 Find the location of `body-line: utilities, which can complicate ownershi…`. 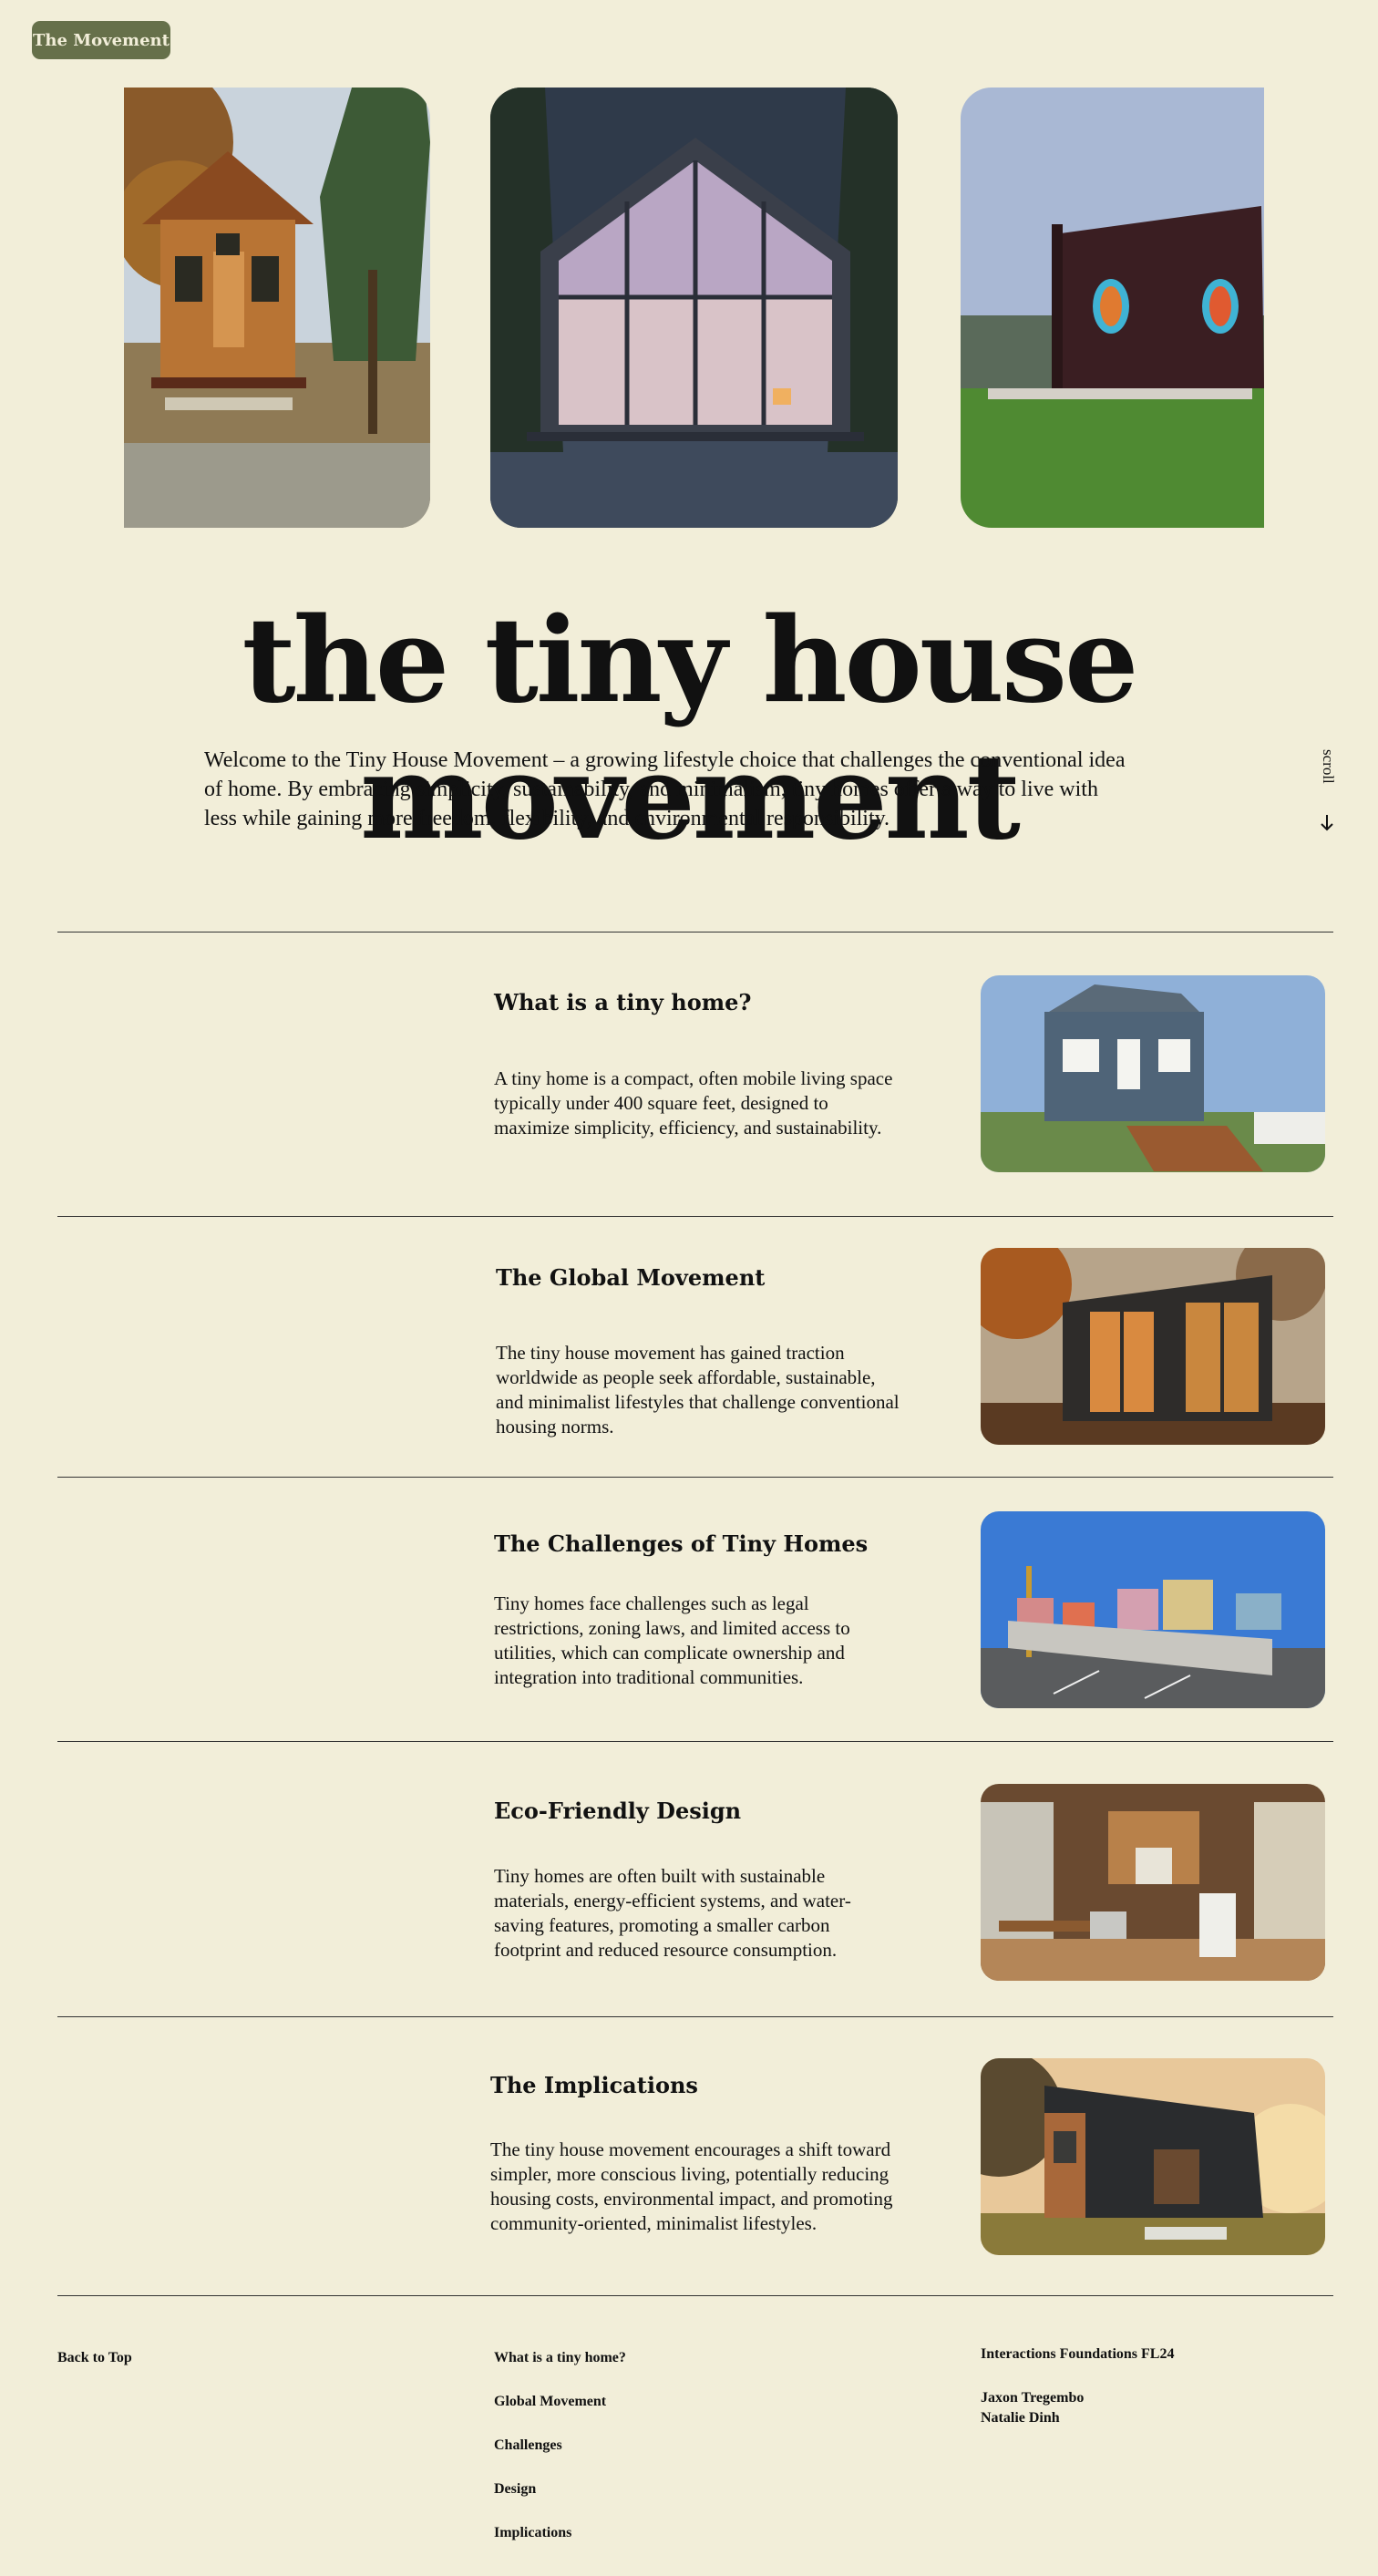

body-line: utilities, which can complicate ownershi… is located at coordinates (669, 1653).